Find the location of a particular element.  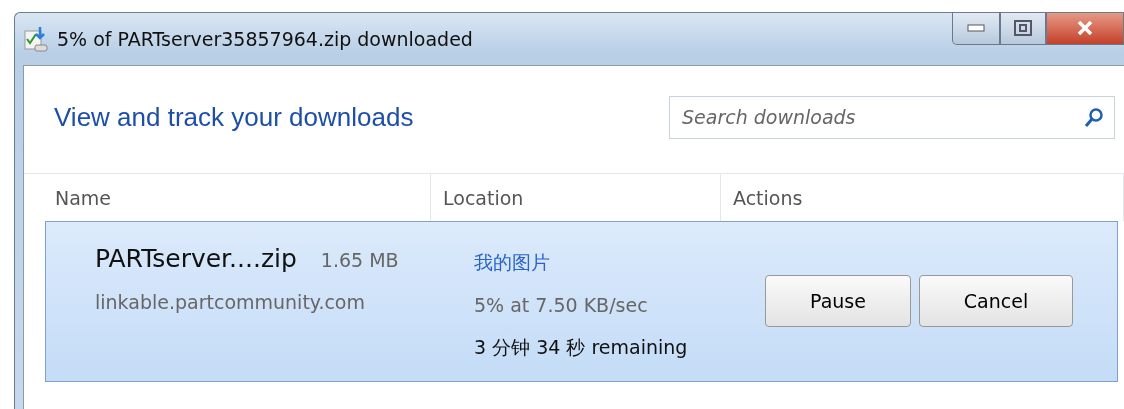

time-remaining: 3 分钟 34 秒 remaining is located at coordinates (581, 347).